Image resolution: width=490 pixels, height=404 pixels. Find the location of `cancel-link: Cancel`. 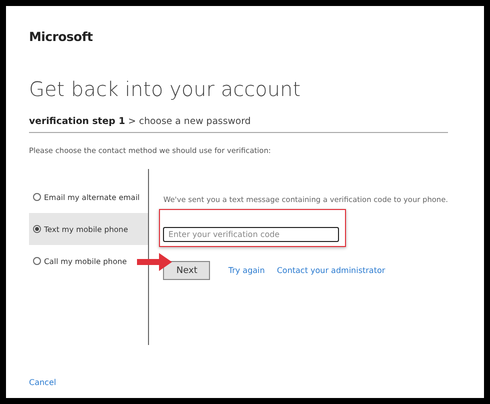

cancel-link: Cancel is located at coordinates (42, 382).